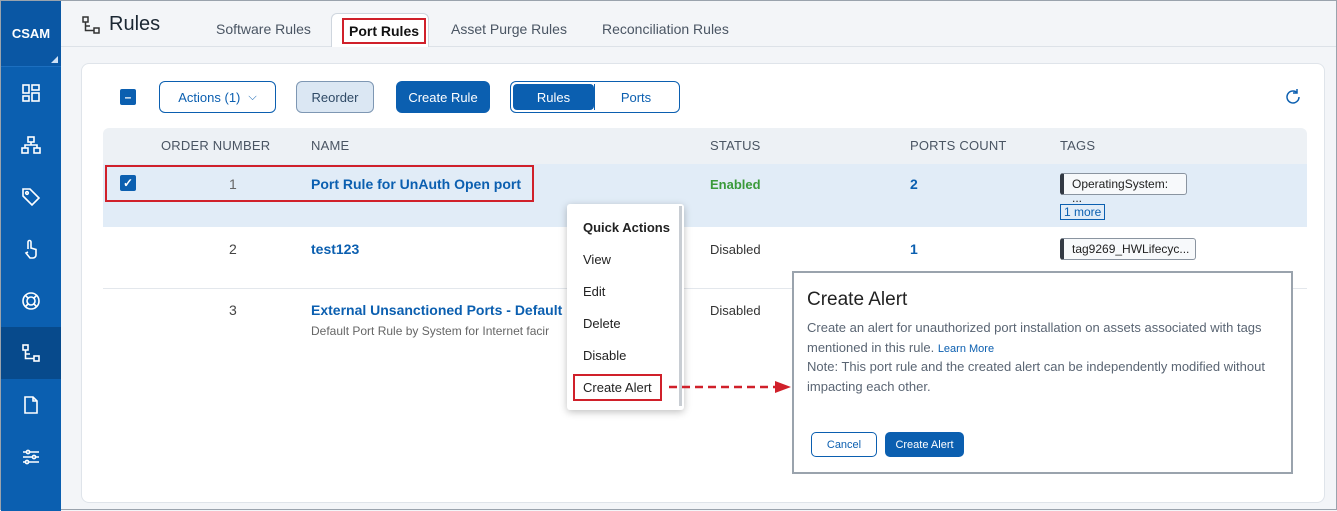 This screenshot has height=511, width=1337. What do you see at coordinates (31, 34) in the screenshot?
I see `app-logo: CSAM` at bounding box center [31, 34].